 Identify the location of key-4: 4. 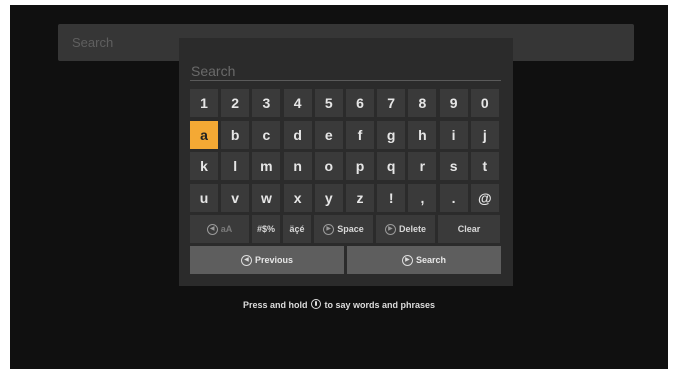
(297, 103).